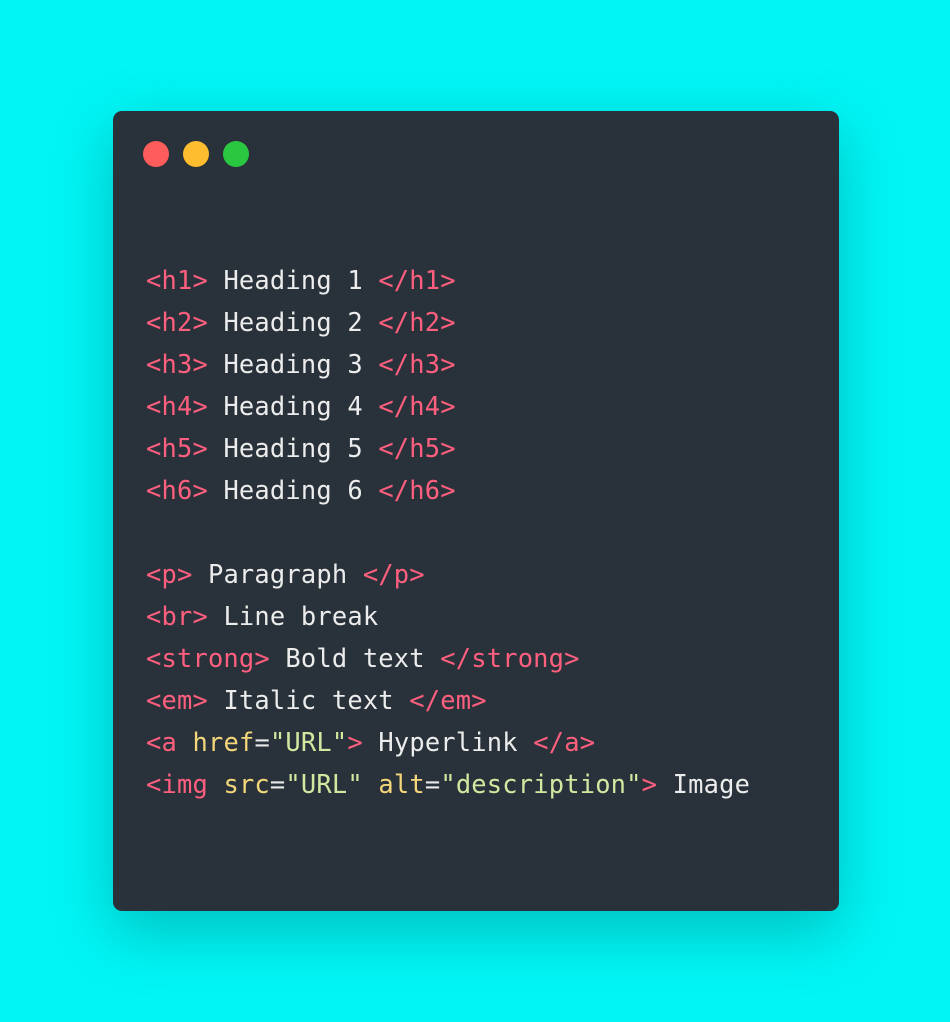 This screenshot has height=1022, width=950. I want to click on code-line-h2: <h2> Heading 2 </h2>, so click(487, 322).